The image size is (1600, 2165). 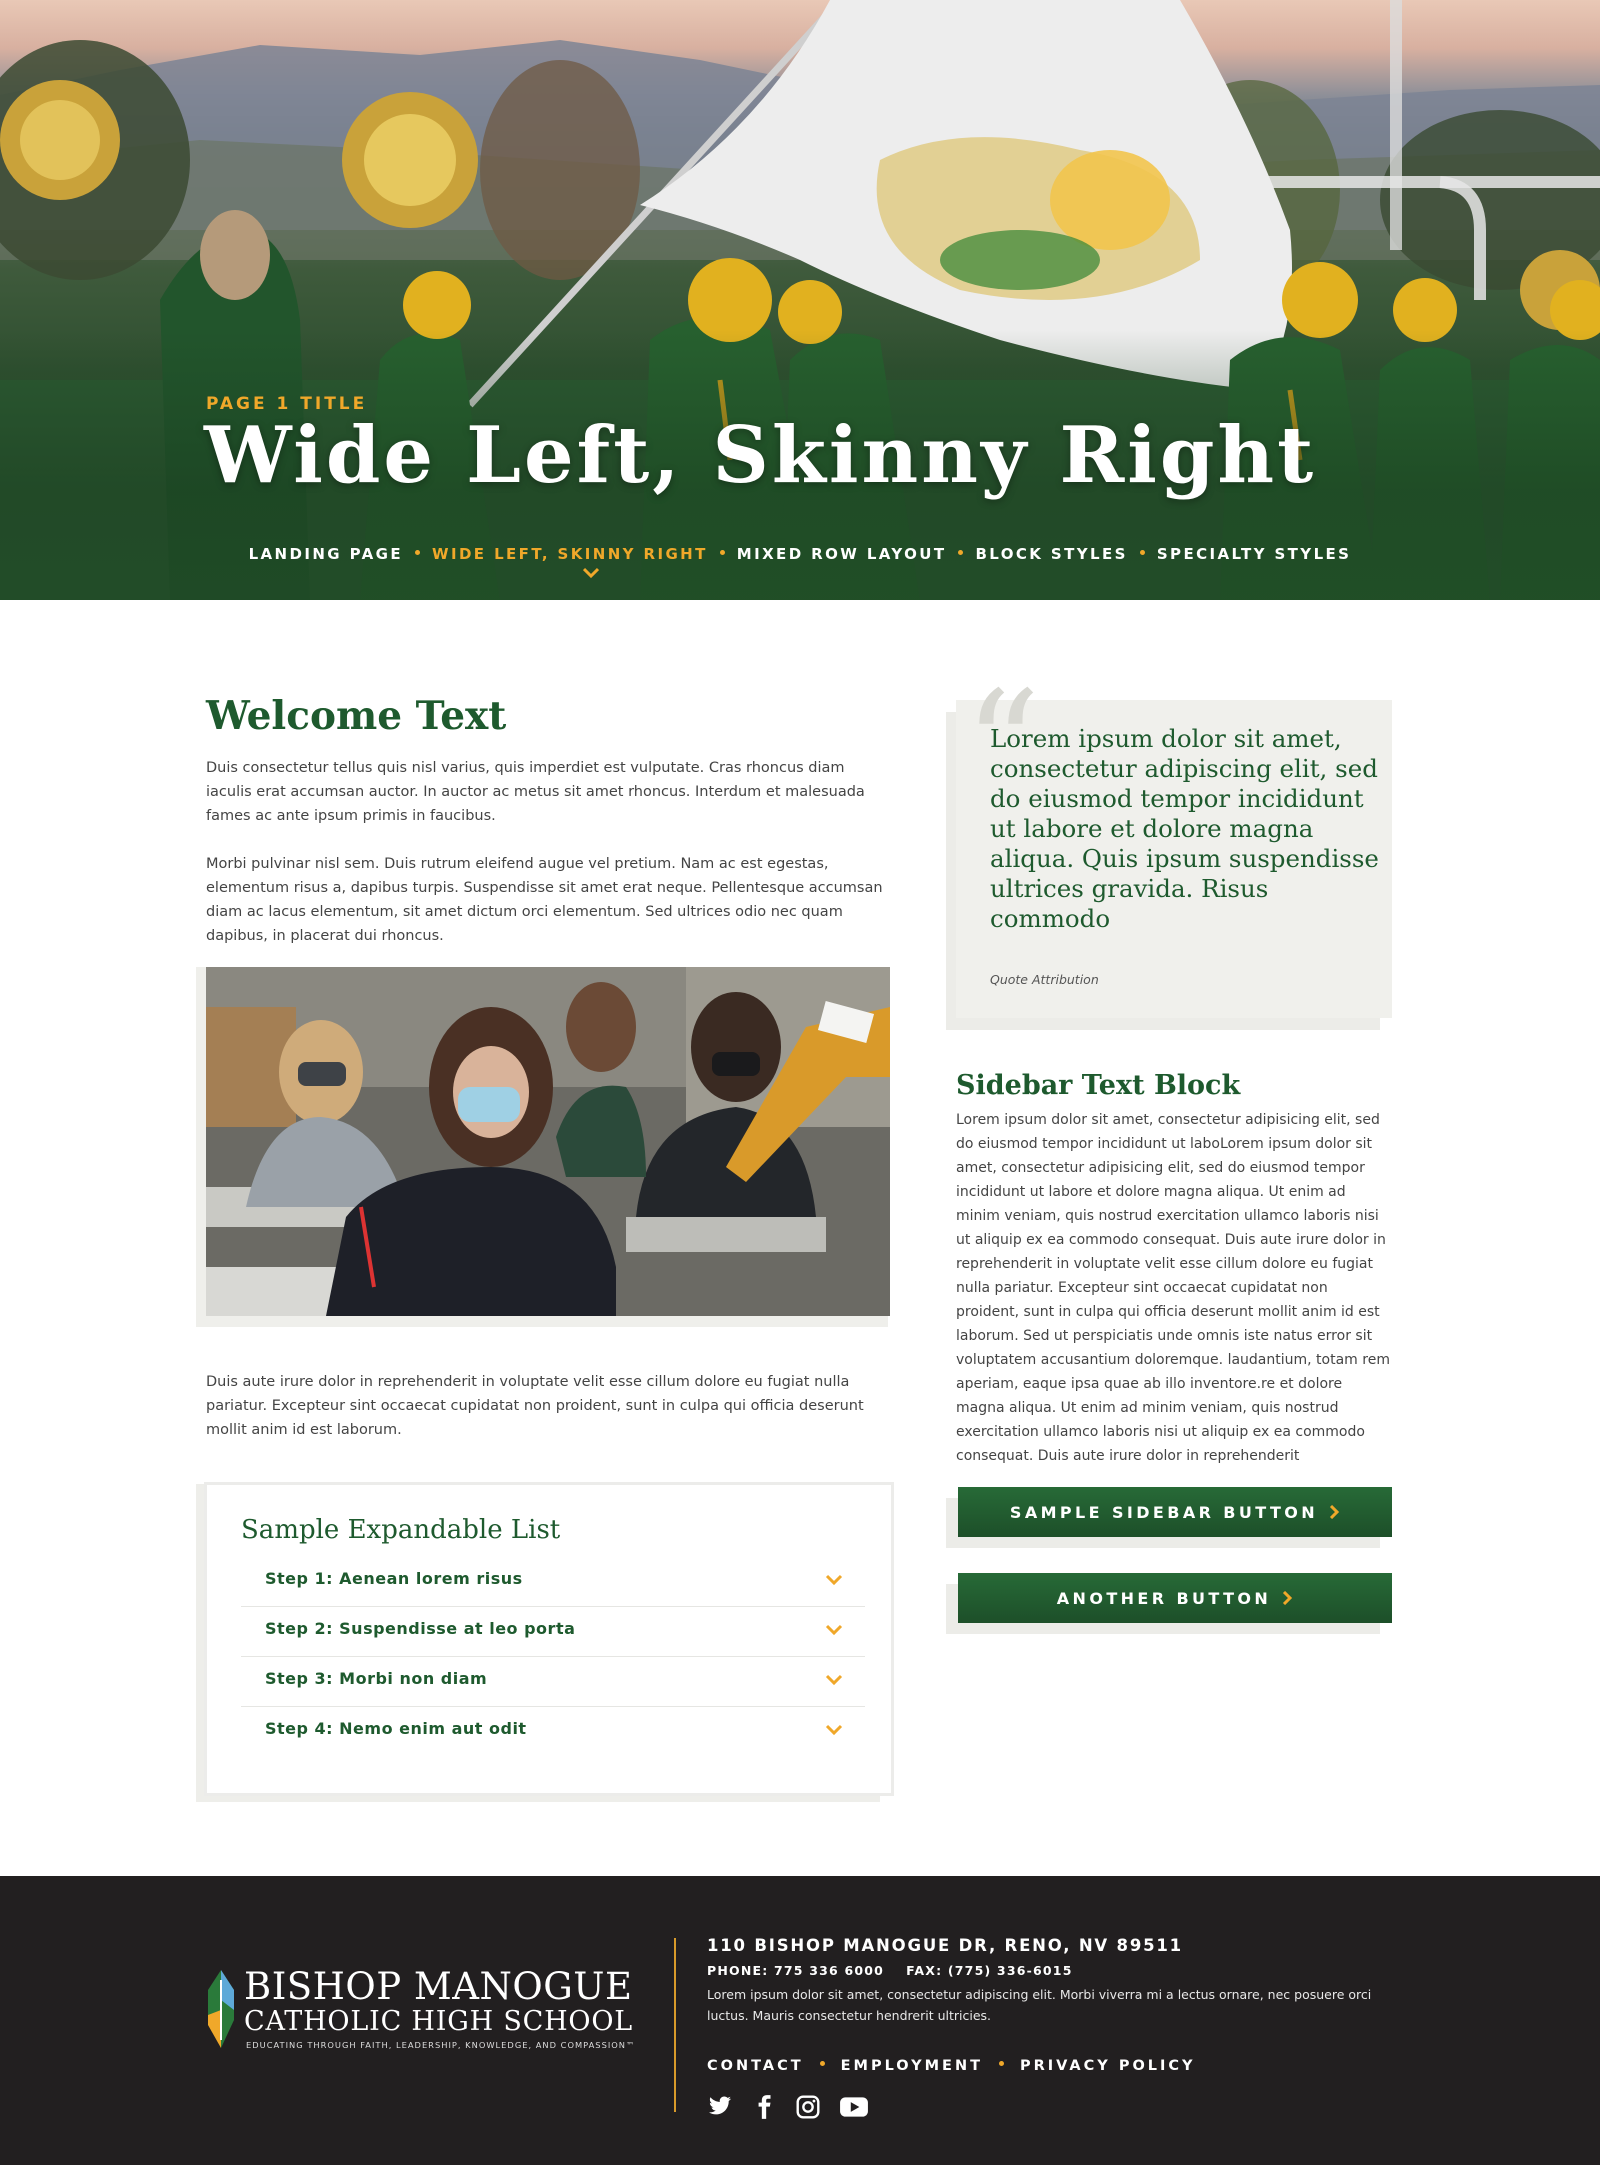 I want to click on logo-line-1: BISHOP MANOGUE, so click(x=438, y=1986).